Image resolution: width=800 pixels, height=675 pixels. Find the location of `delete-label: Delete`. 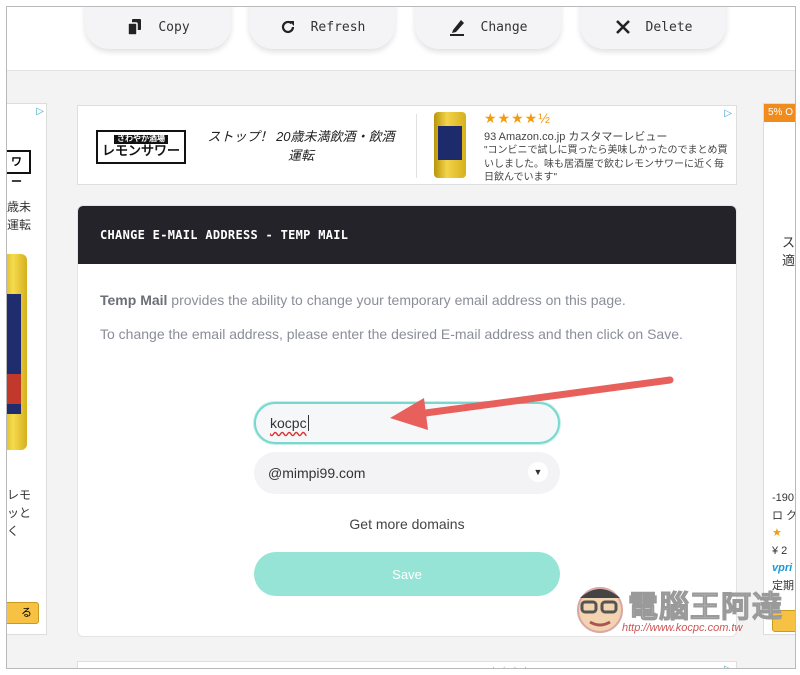

delete-label: Delete is located at coordinates (669, 27).